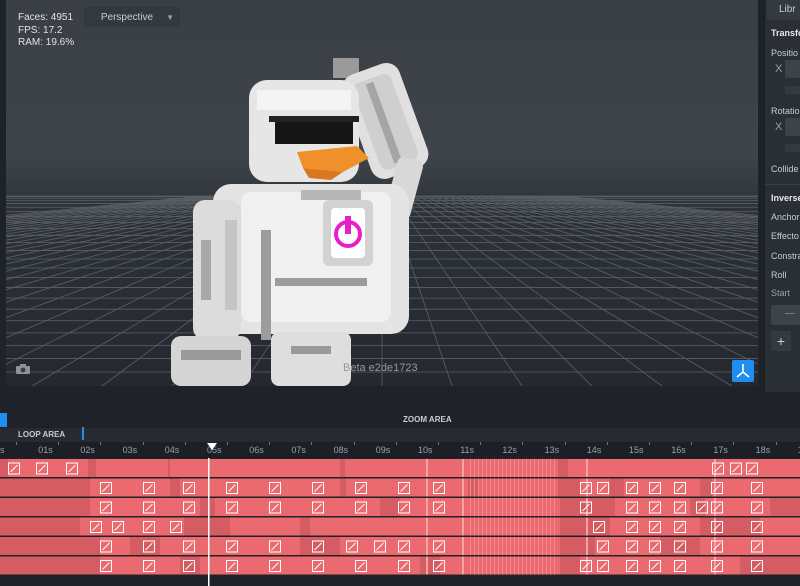 Image resolution: width=800 pixels, height=586 pixels. Describe the element at coordinates (785, 33) in the screenshot. I see `transform-heading: Transfo` at that location.